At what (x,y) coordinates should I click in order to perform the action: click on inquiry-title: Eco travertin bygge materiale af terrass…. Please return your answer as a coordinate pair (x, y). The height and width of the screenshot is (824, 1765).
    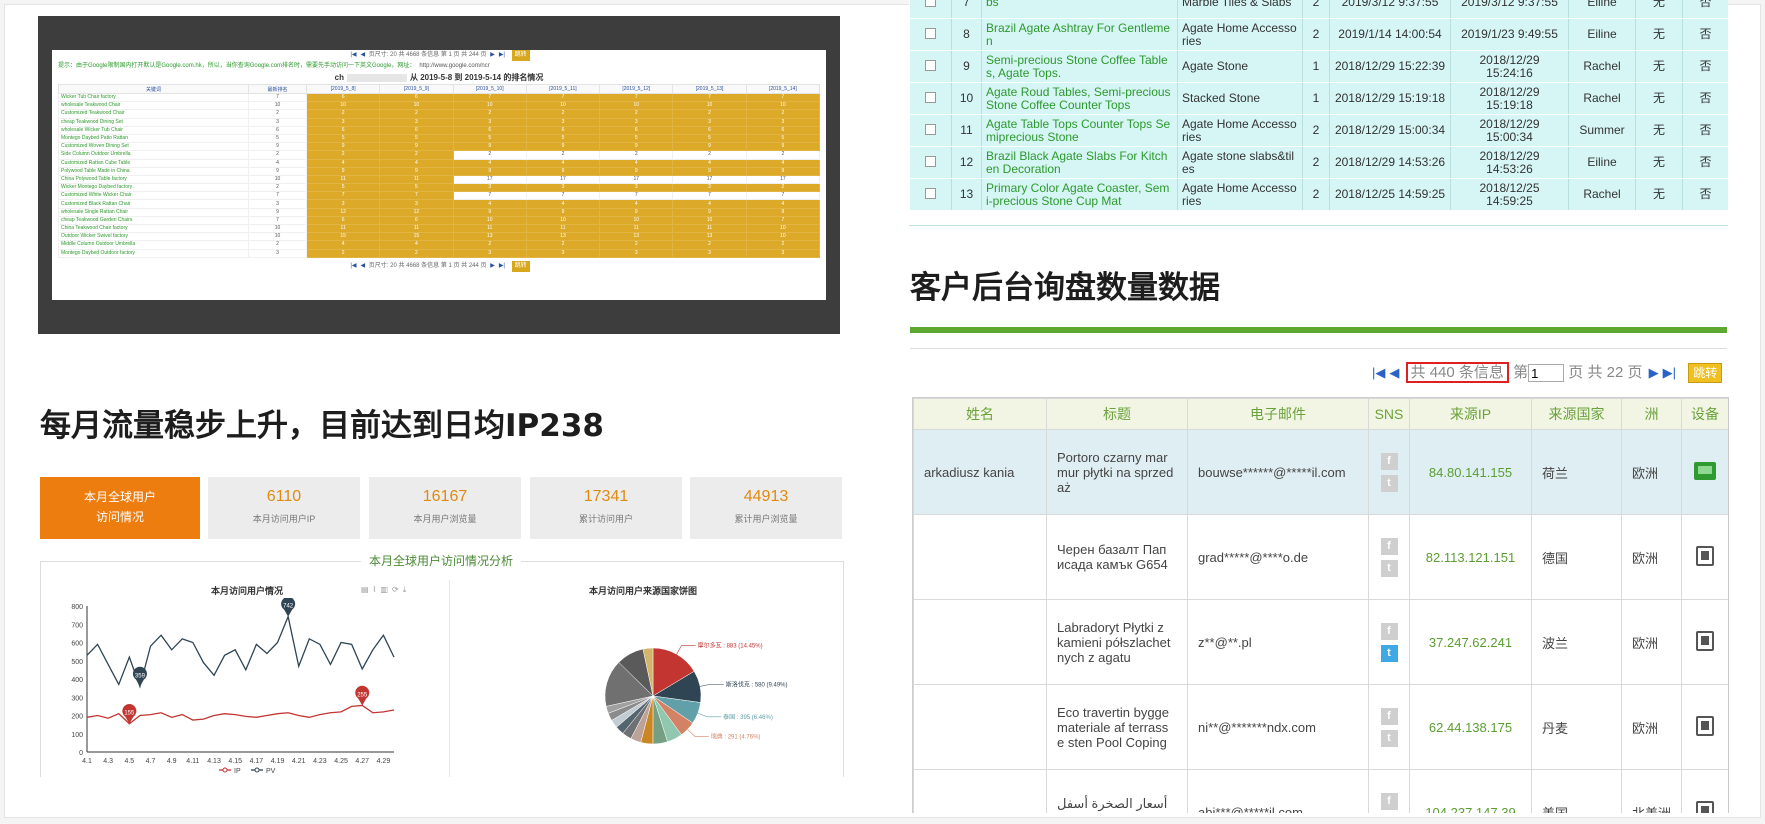
    Looking at the image, I should click on (1117, 727).